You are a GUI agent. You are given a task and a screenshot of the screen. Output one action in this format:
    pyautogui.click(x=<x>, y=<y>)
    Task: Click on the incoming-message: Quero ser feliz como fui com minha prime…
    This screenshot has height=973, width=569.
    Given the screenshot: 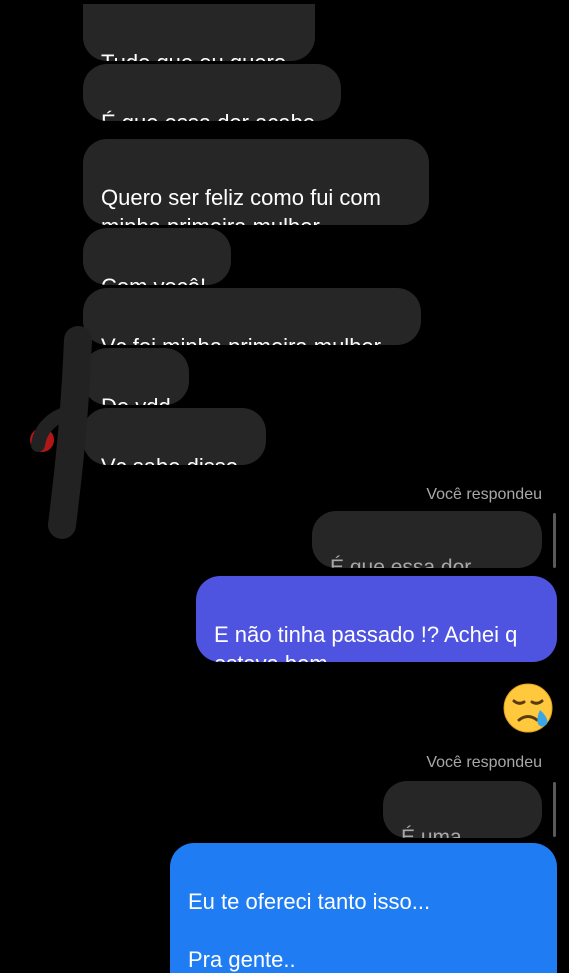 What is the action you would take?
    pyautogui.click(x=256, y=182)
    